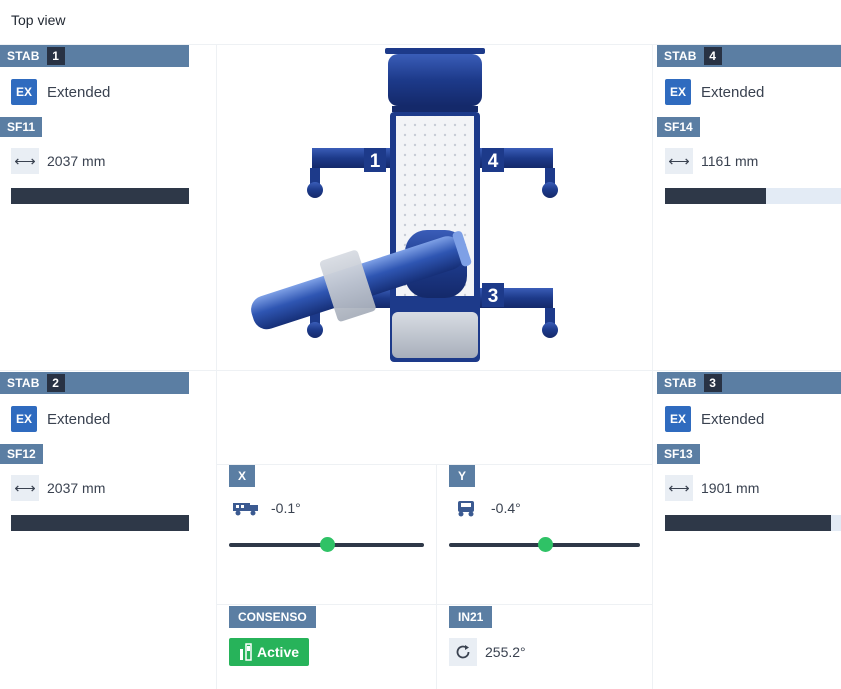 The width and height of the screenshot is (841, 689). I want to click on consent-status-text: Active, so click(278, 652).